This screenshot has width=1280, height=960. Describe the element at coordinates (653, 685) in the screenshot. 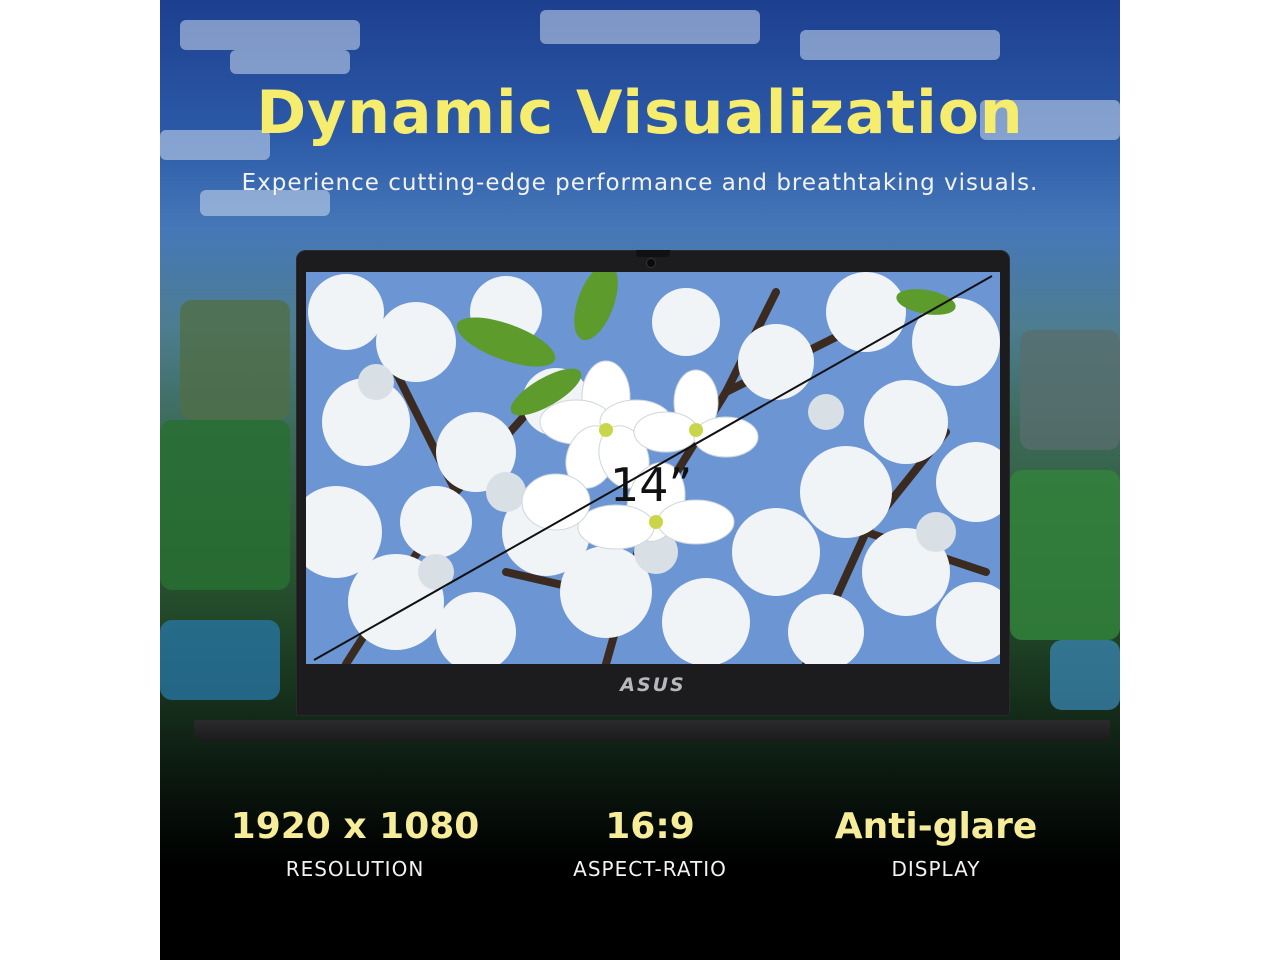

I see `brand-logo: ASUS` at that location.